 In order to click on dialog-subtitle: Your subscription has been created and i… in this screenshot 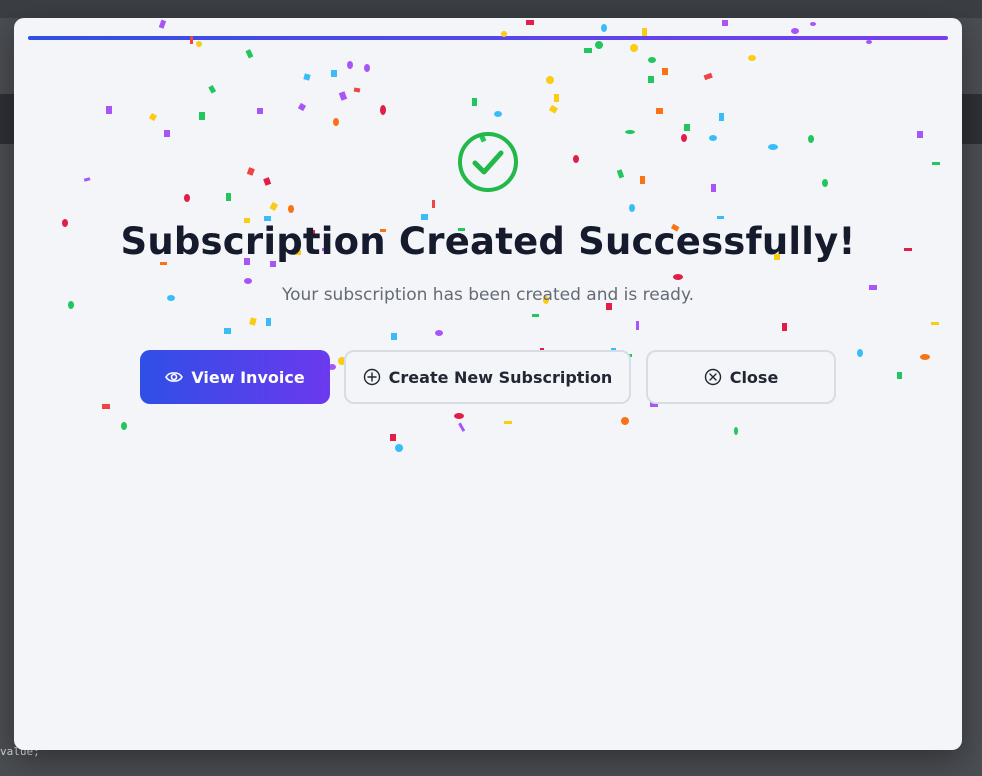, I will do `click(488, 295)`.